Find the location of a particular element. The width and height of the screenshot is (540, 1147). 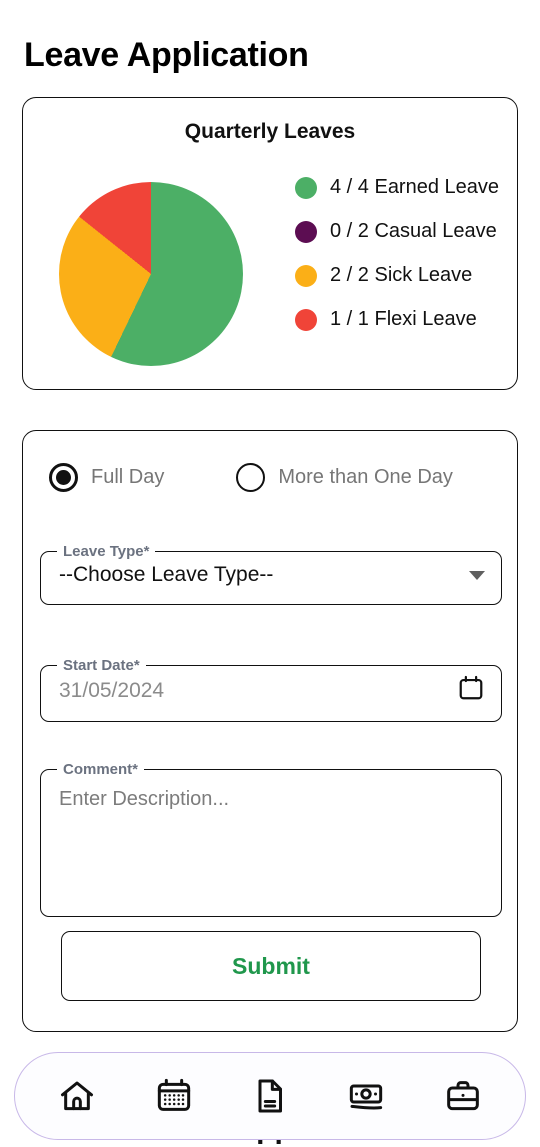

start-date-field: Start Date* 31/05/2024 is located at coordinates (271, 689).